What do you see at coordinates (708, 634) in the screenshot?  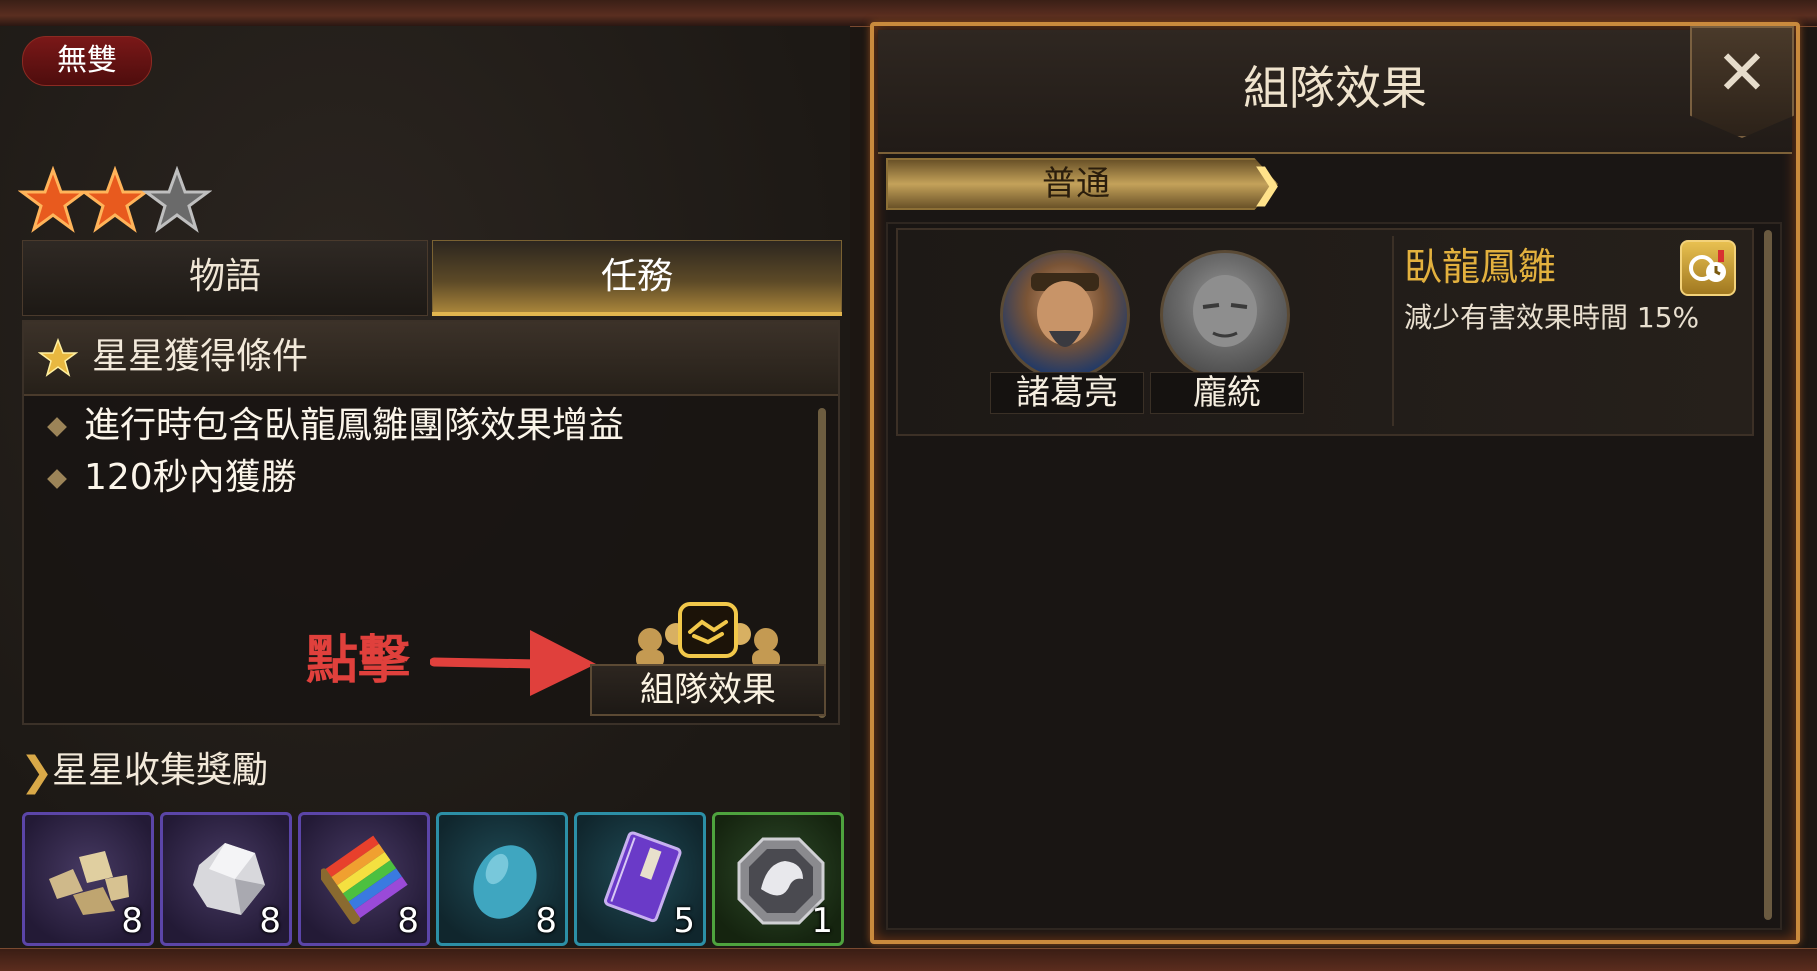 I see `team-handshake-icon` at bounding box center [708, 634].